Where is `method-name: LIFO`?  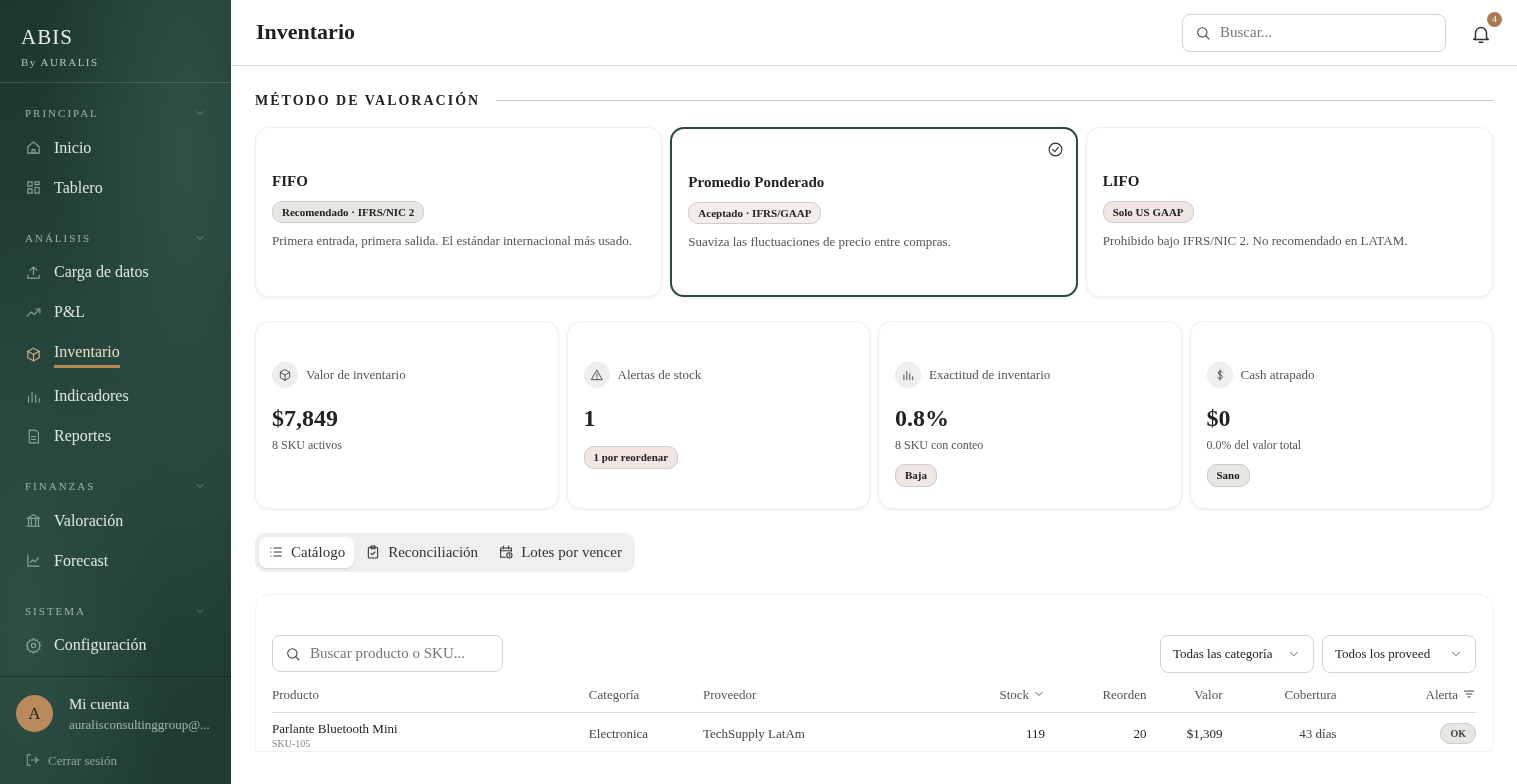
method-name: LIFO is located at coordinates (1121, 181).